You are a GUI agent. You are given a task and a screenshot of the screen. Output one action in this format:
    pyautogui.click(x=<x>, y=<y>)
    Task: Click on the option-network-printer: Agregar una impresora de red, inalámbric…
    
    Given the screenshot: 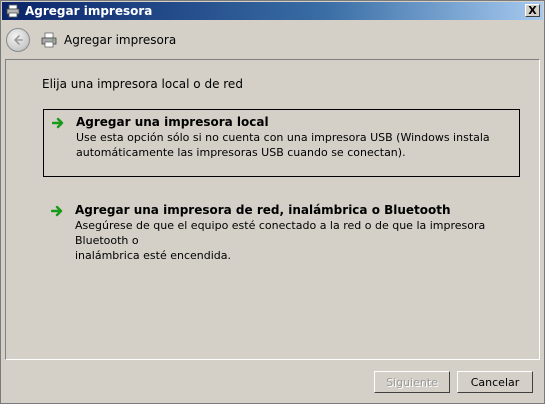 What is the action you would take?
    pyautogui.click(x=281, y=230)
    